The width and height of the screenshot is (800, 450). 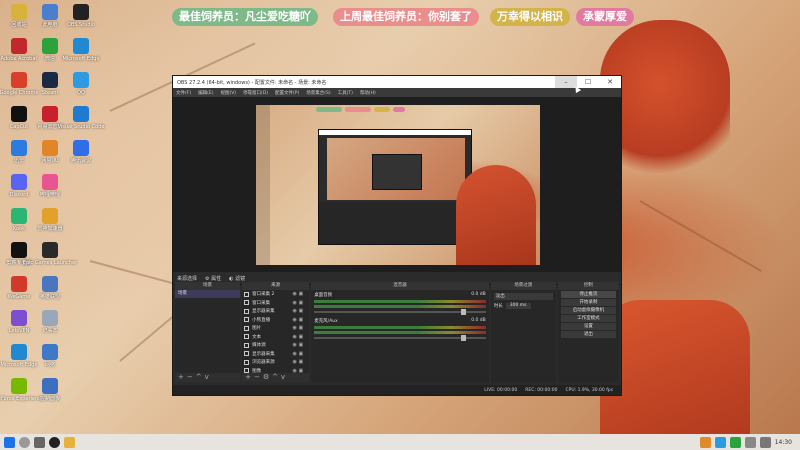 I want to click on desktop-icon-label: Kook, so click(x=19, y=229).